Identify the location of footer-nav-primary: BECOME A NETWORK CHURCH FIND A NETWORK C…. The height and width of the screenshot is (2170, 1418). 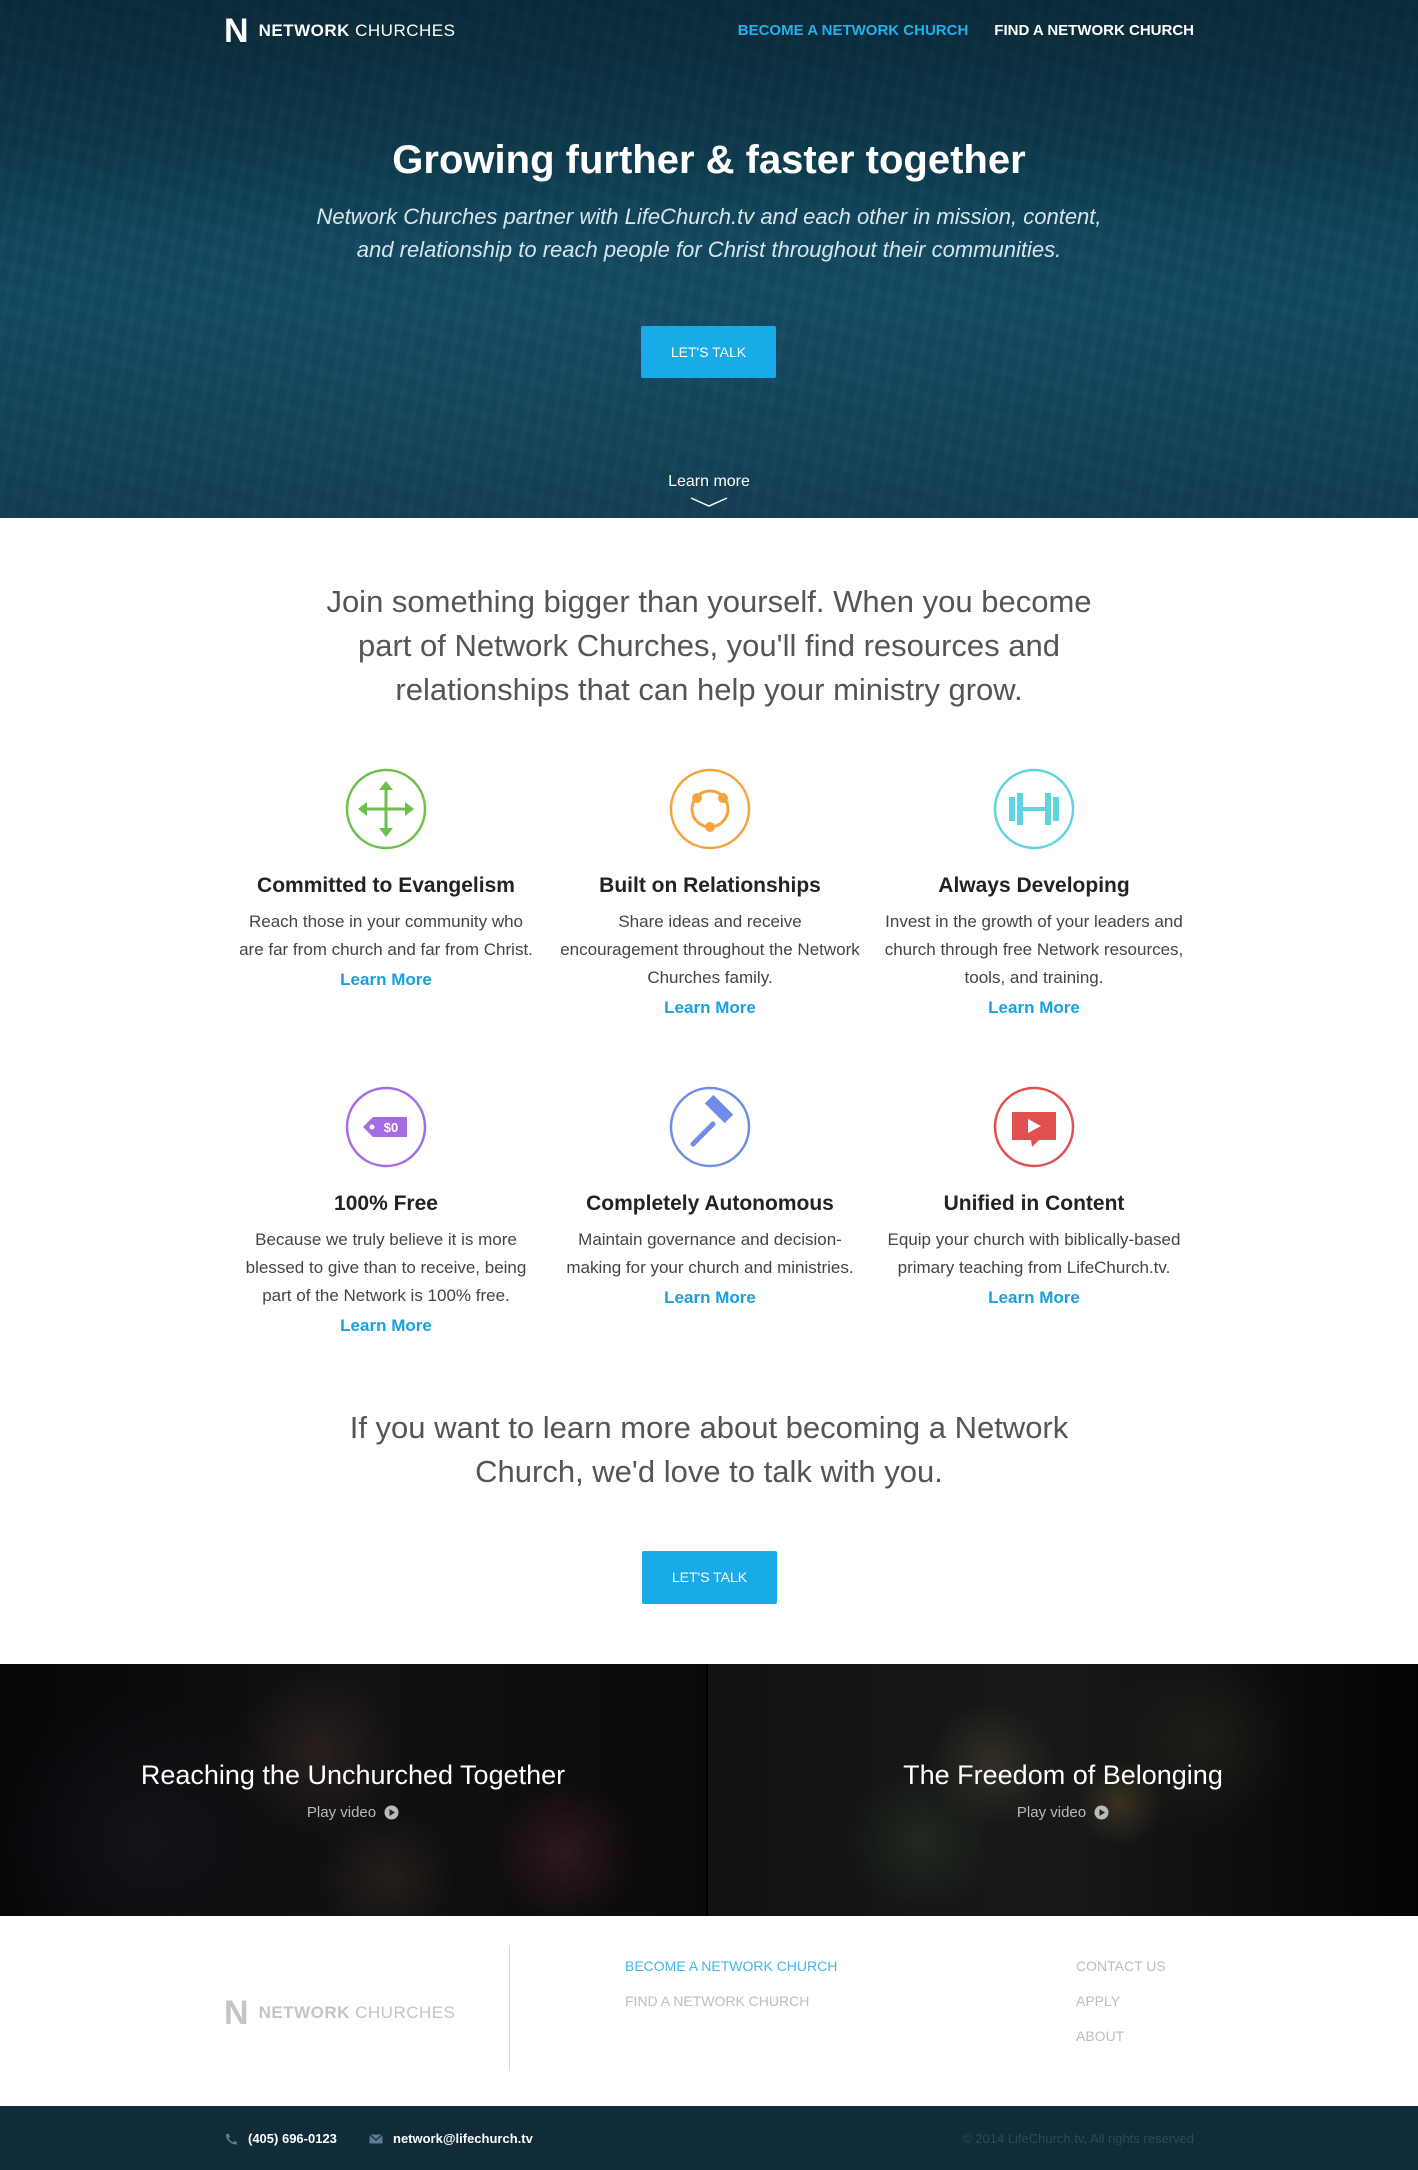
(731, 1983).